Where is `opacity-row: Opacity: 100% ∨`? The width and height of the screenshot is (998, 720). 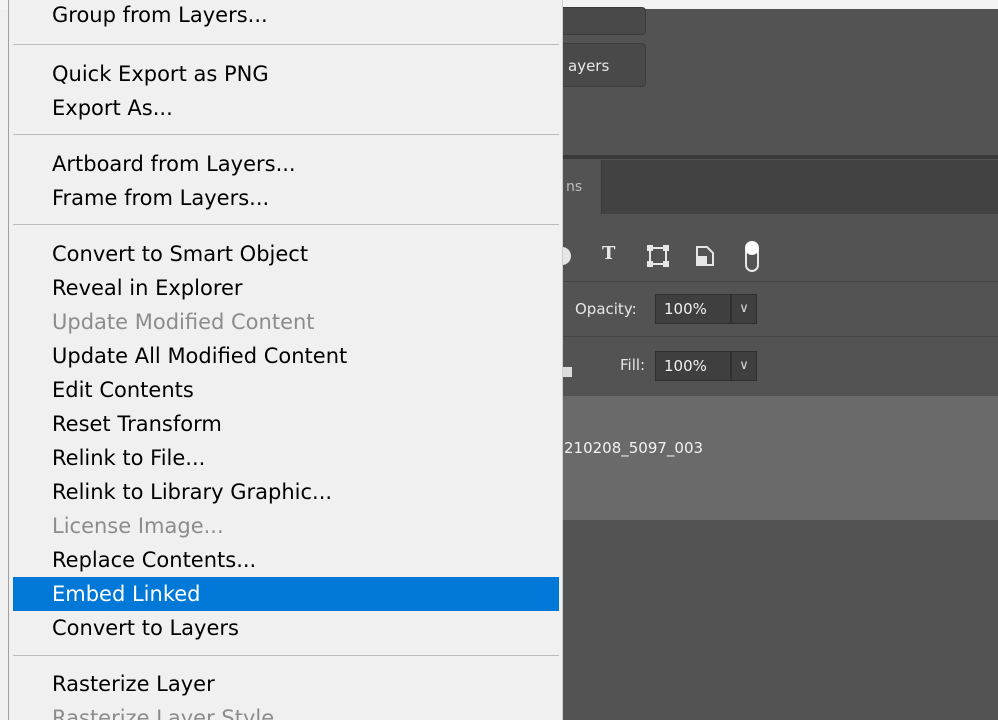 opacity-row: Opacity: 100% ∨ is located at coordinates (780, 309).